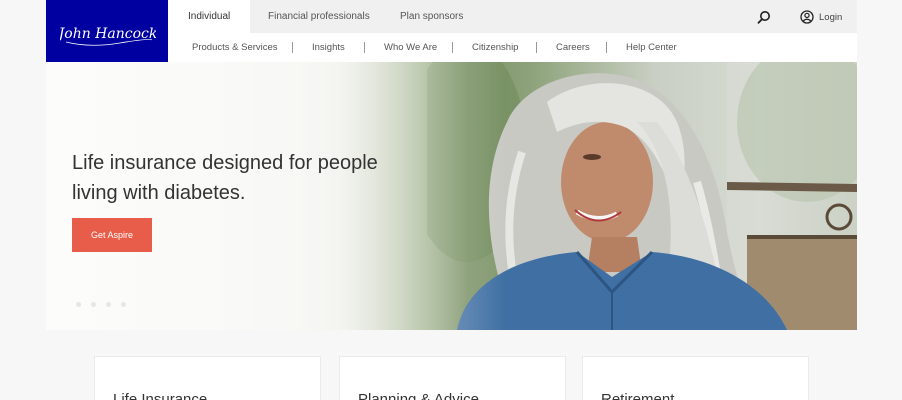 This screenshot has width=902, height=400. I want to click on search-button, so click(764, 17).